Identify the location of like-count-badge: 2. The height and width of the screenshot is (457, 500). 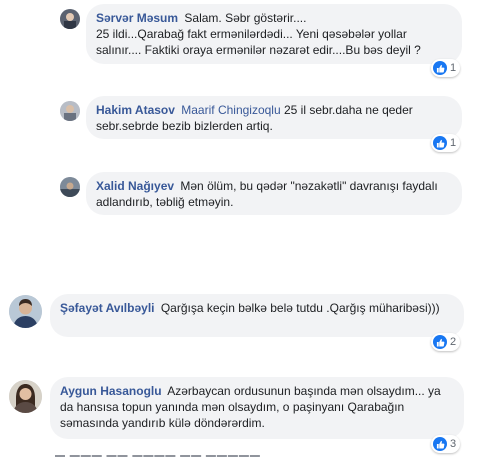
(446, 342).